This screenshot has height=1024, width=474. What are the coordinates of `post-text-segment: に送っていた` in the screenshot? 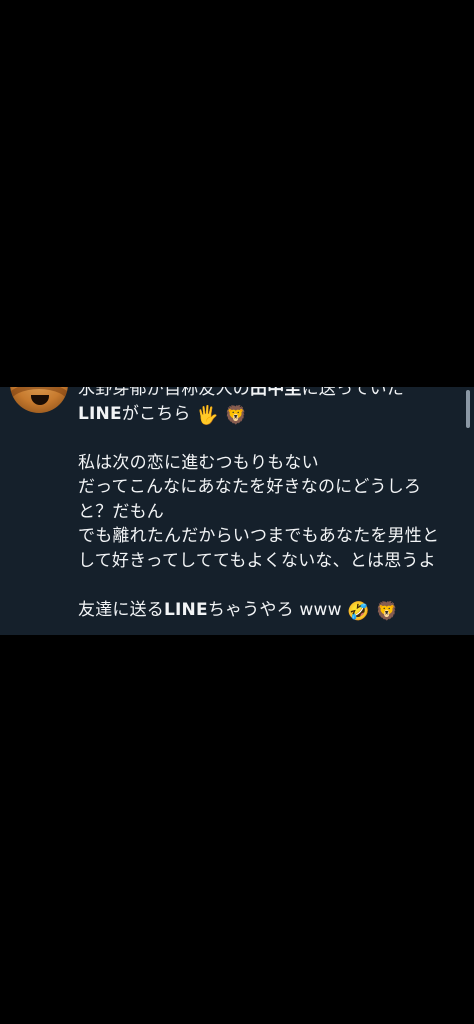 It's located at (352, 393).